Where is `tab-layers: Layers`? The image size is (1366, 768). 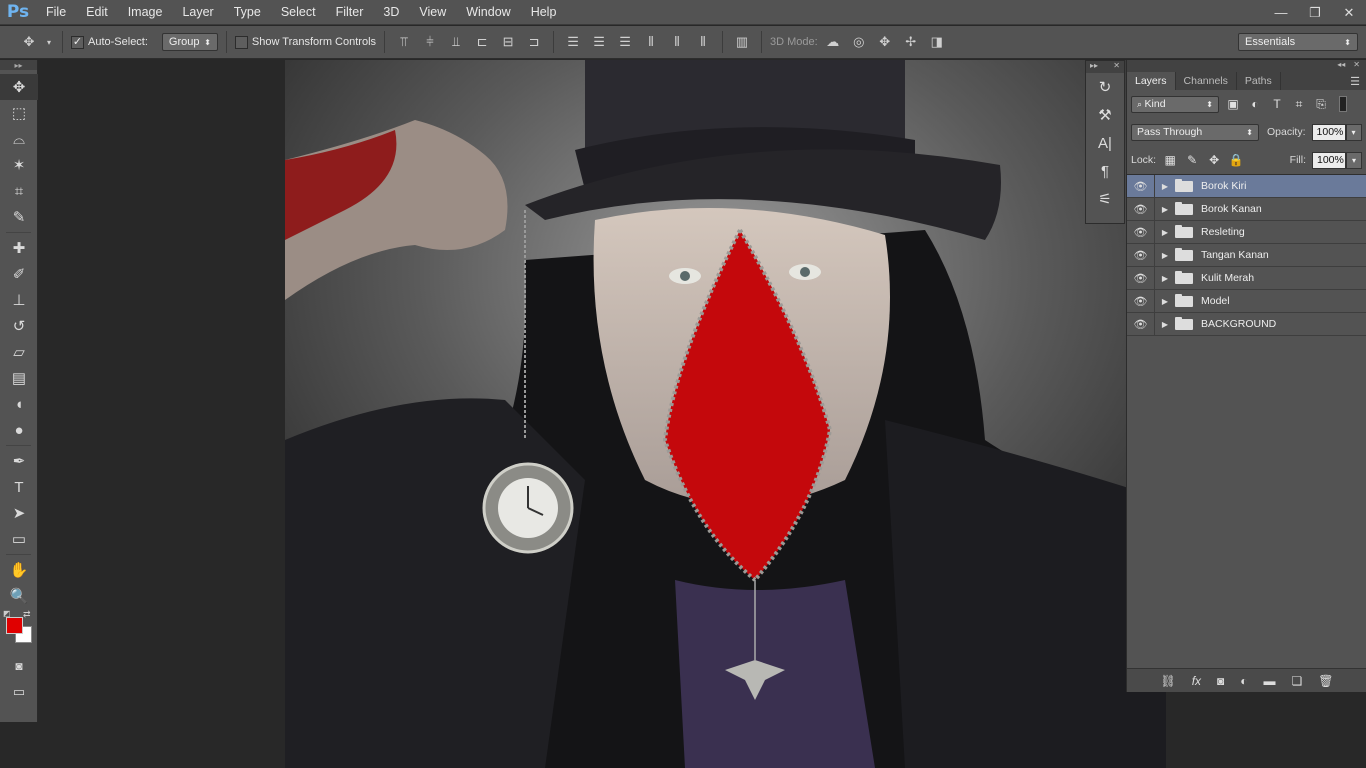 tab-layers: Layers is located at coordinates (1151, 81).